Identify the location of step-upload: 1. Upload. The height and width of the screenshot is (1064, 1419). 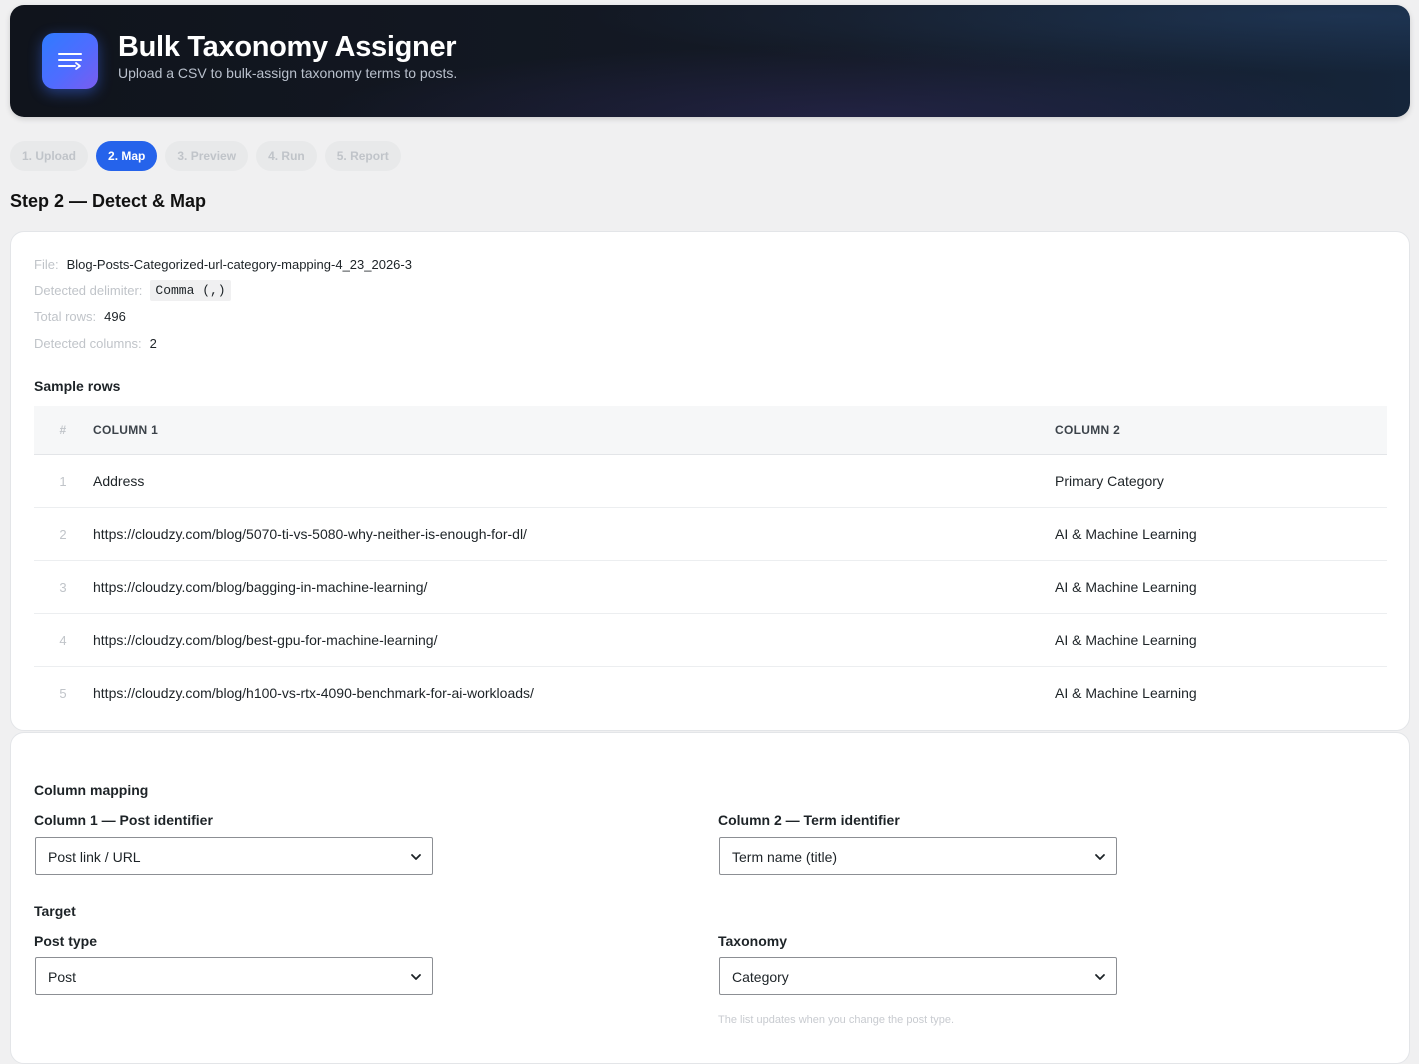
(49, 156).